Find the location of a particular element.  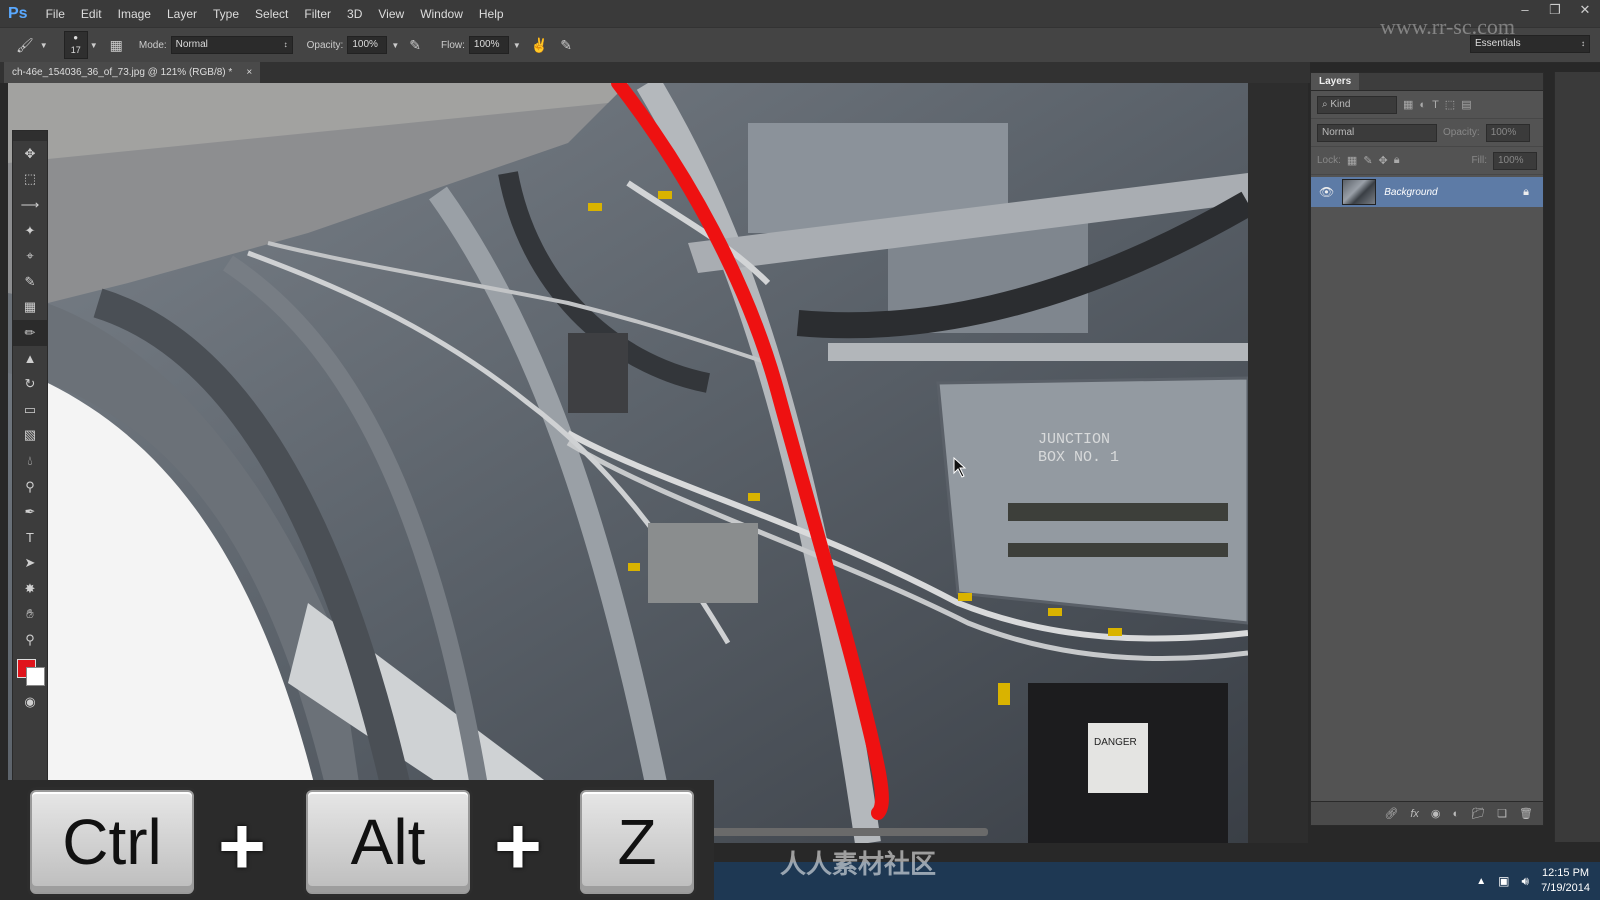

layer-row: 👁︎ Background 🔒︎ is located at coordinates (1427, 192).